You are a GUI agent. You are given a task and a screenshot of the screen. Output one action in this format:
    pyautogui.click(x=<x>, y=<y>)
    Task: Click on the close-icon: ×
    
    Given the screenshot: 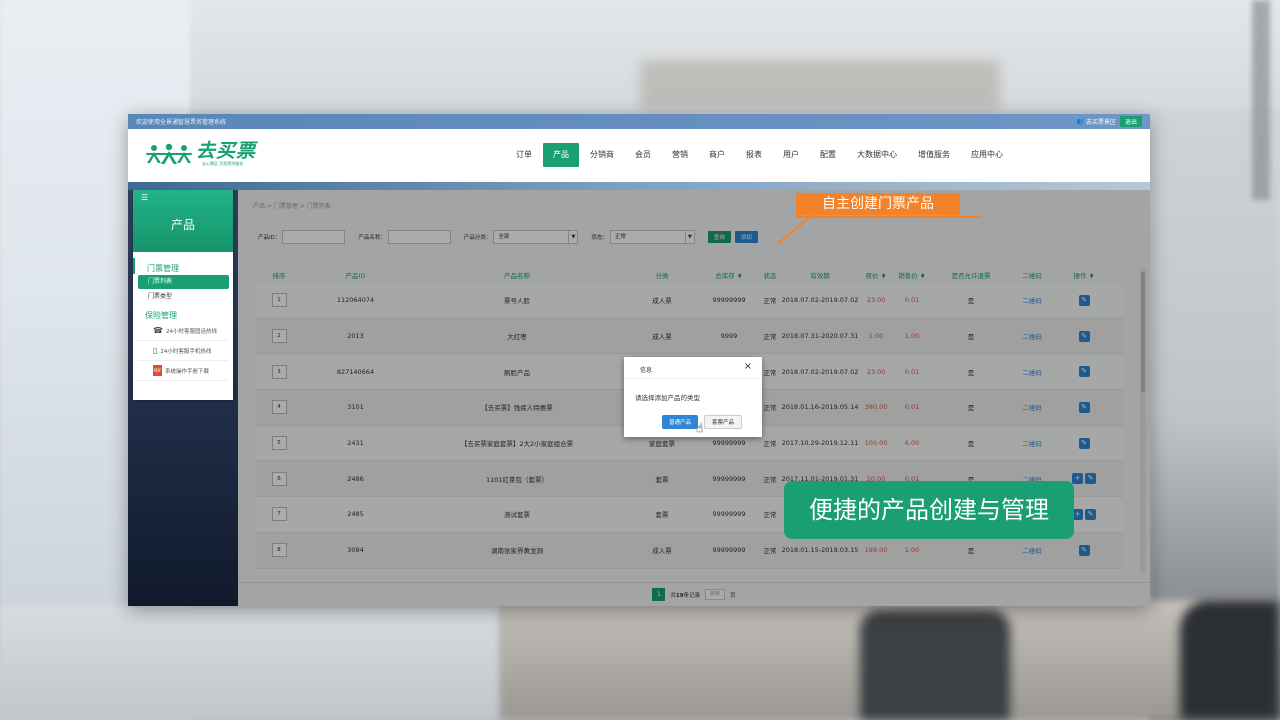 What is the action you would take?
    pyautogui.click(x=748, y=366)
    